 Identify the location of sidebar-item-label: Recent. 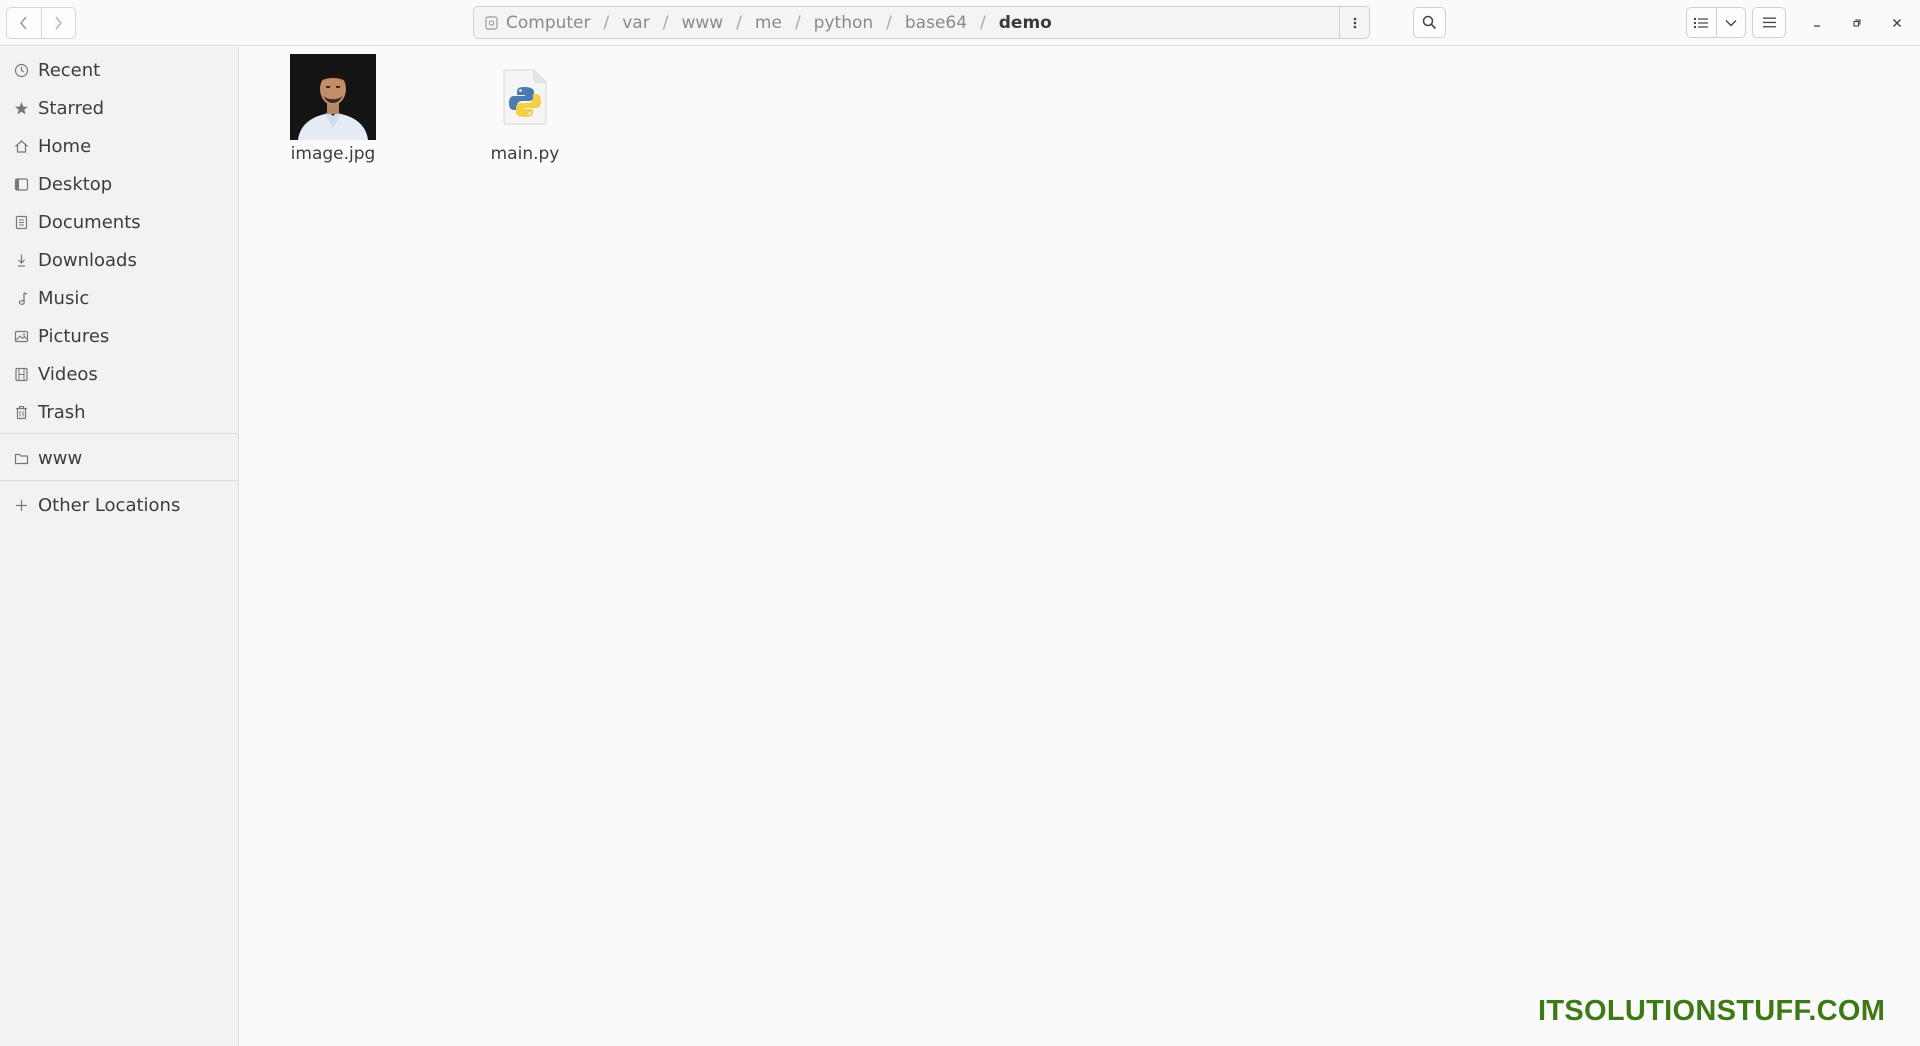
(69, 70).